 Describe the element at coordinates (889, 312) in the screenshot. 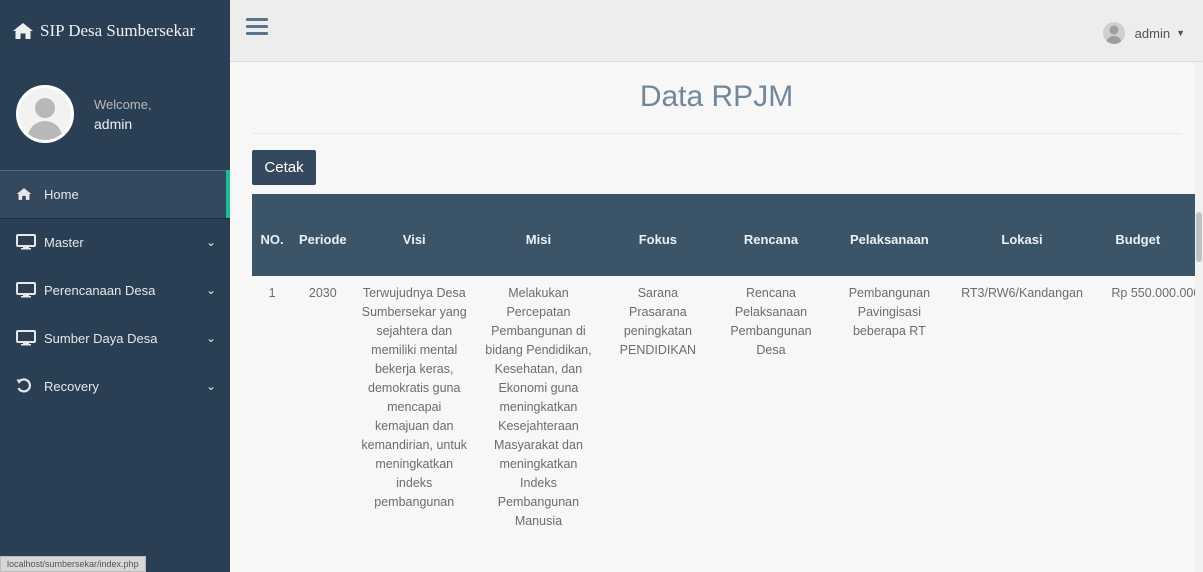

I see `cell-pelaksanaan: Pembangunan Pavingisasi beberapa RT` at that location.